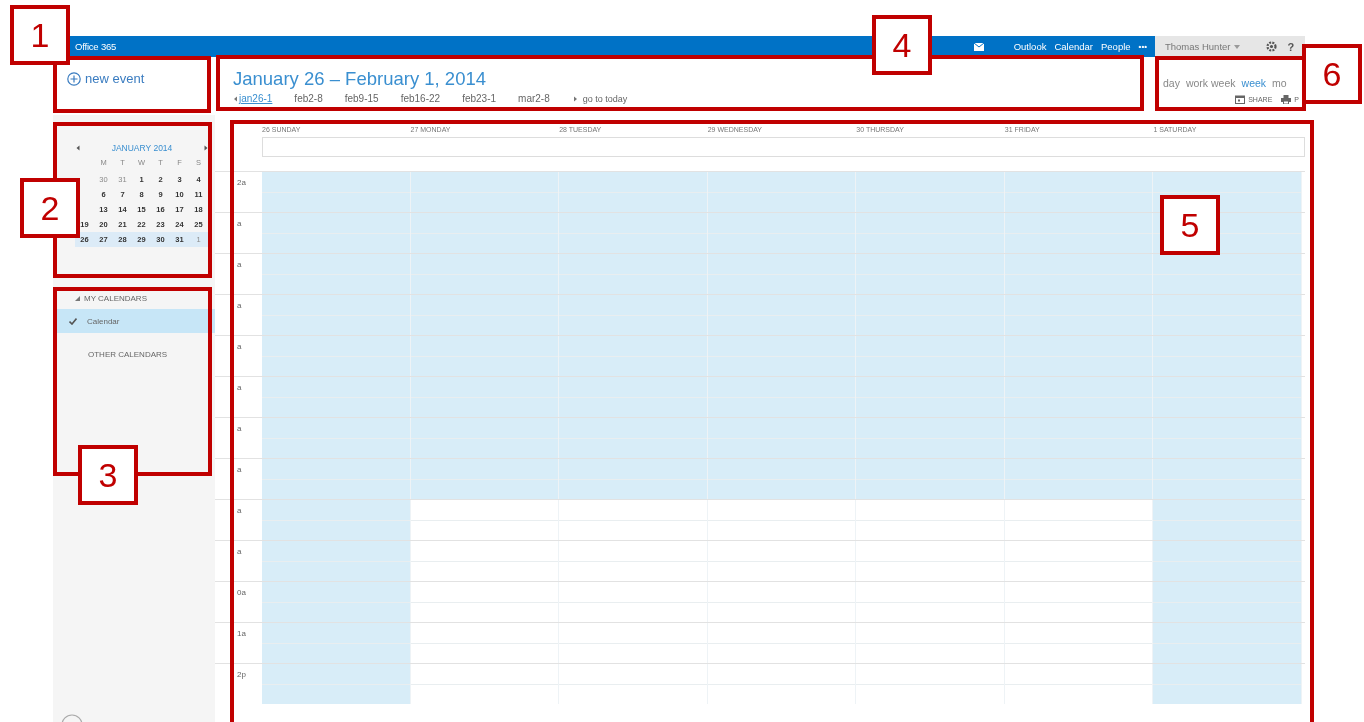 This screenshot has height=722, width=1364. Describe the element at coordinates (1254, 83) in the screenshot. I see `view-tab: week` at that location.